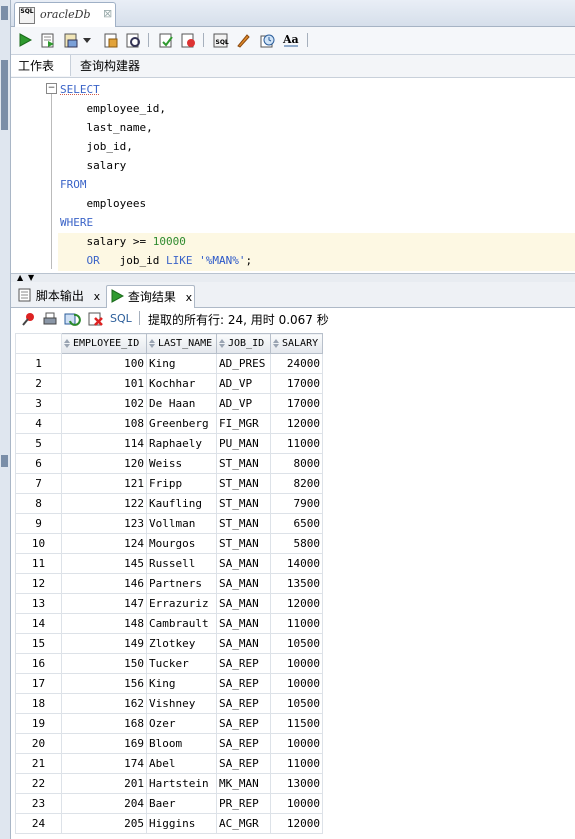 The width and height of the screenshot is (575, 839). What do you see at coordinates (243, 363) in the screenshot?
I see `cell-job-id: AD_PRES` at bounding box center [243, 363].